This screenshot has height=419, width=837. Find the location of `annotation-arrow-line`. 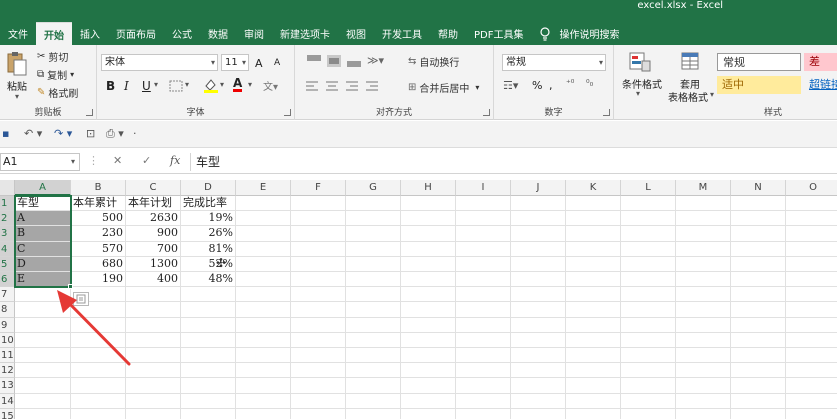

annotation-arrow-line is located at coordinates (95, 330).